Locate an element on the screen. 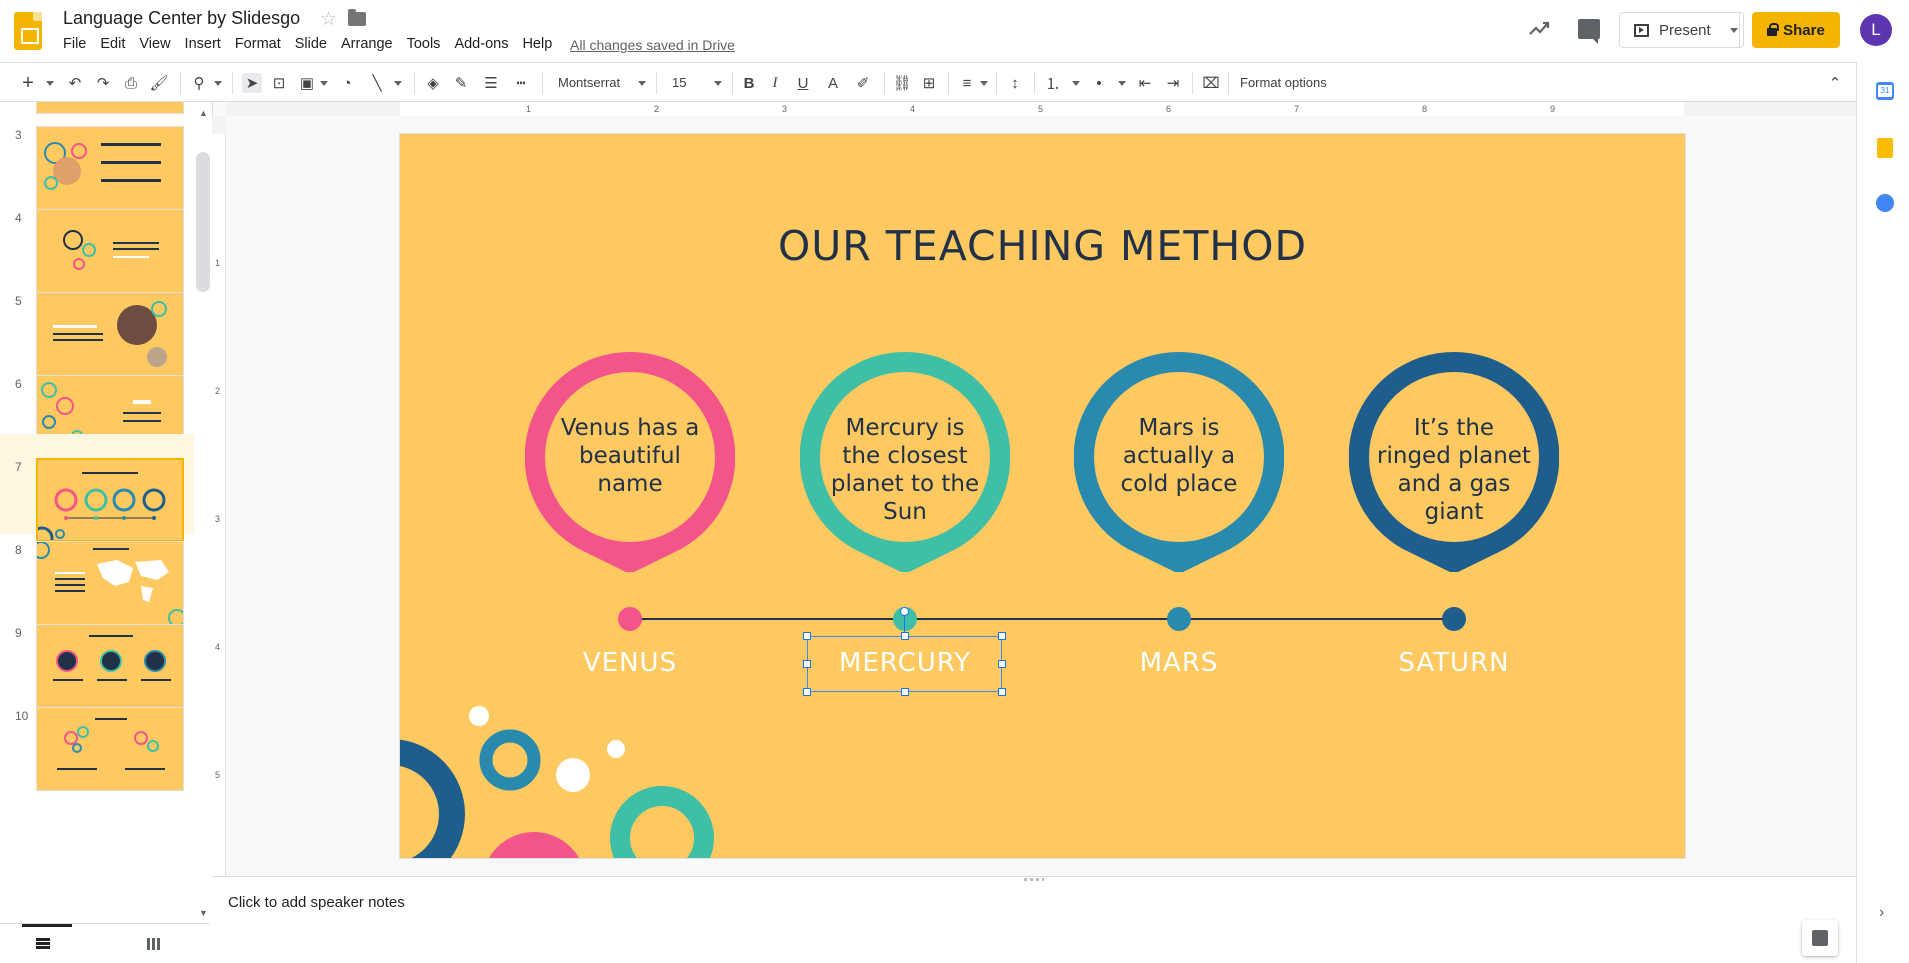 The width and height of the screenshot is (1909, 963). highlight-color-icon: ✐ is located at coordinates (863, 83).